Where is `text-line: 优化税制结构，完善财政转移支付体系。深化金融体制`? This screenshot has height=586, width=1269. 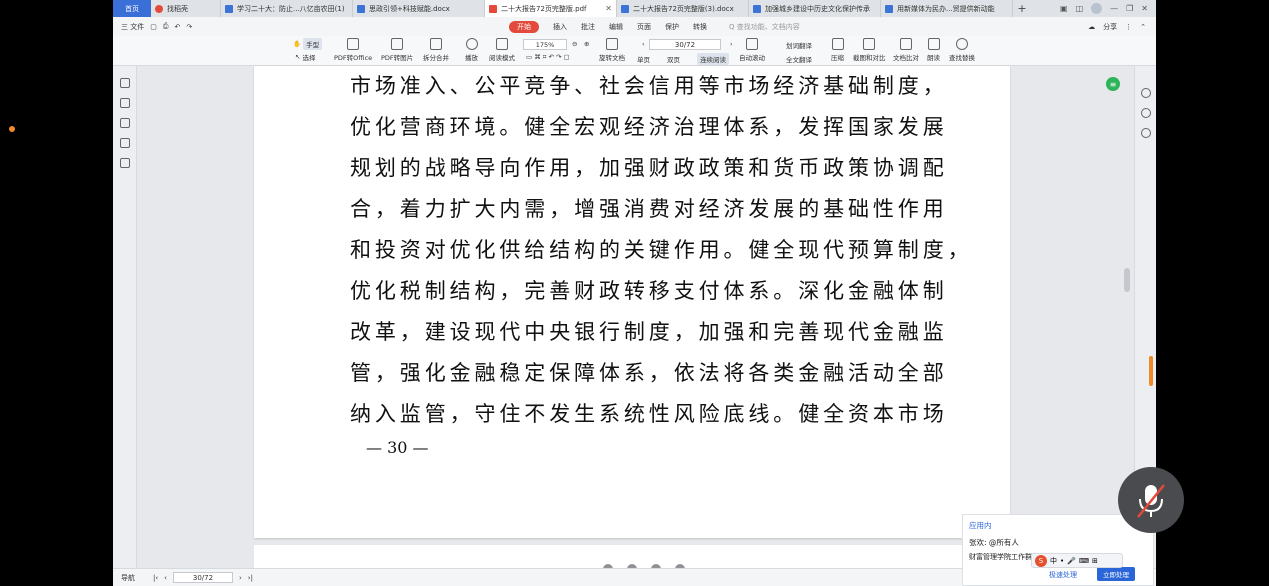 text-line: 优化税制结构，完善财政转移支付体系。深化金融体制 is located at coordinates (649, 291).